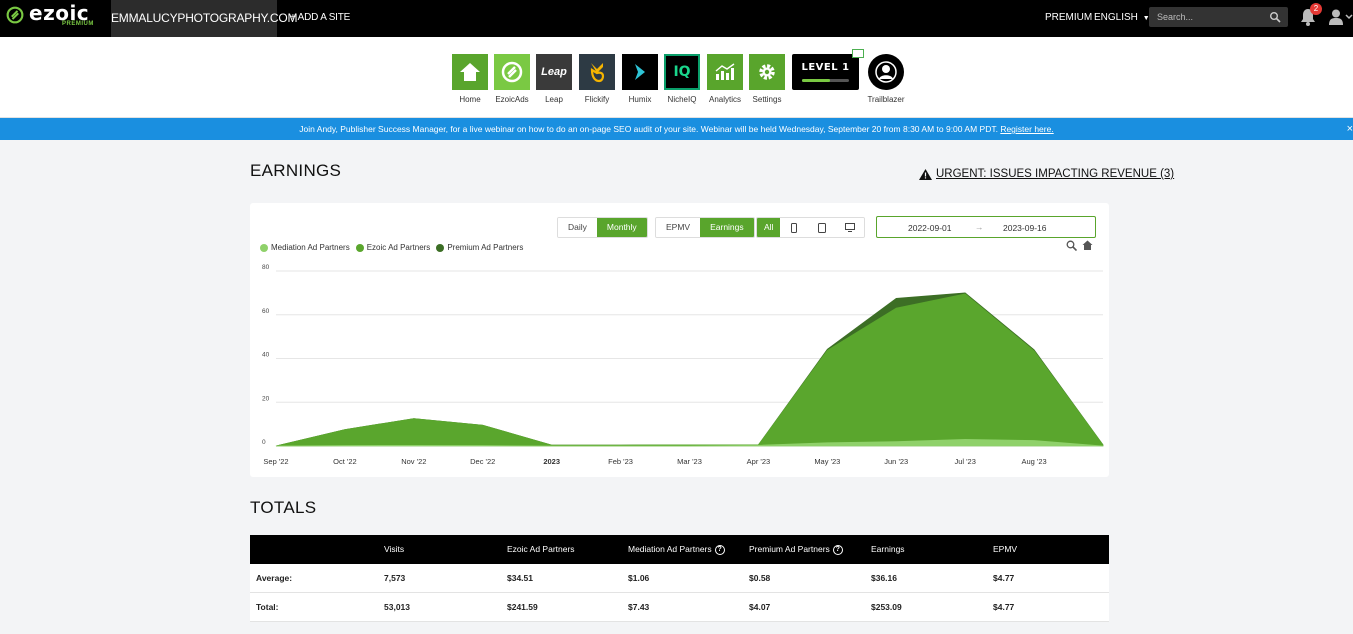 The image size is (1353, 634). Describe the element at coordinates (266, 398) in the screenshot. I see `y-tick-label: 20` at that location.